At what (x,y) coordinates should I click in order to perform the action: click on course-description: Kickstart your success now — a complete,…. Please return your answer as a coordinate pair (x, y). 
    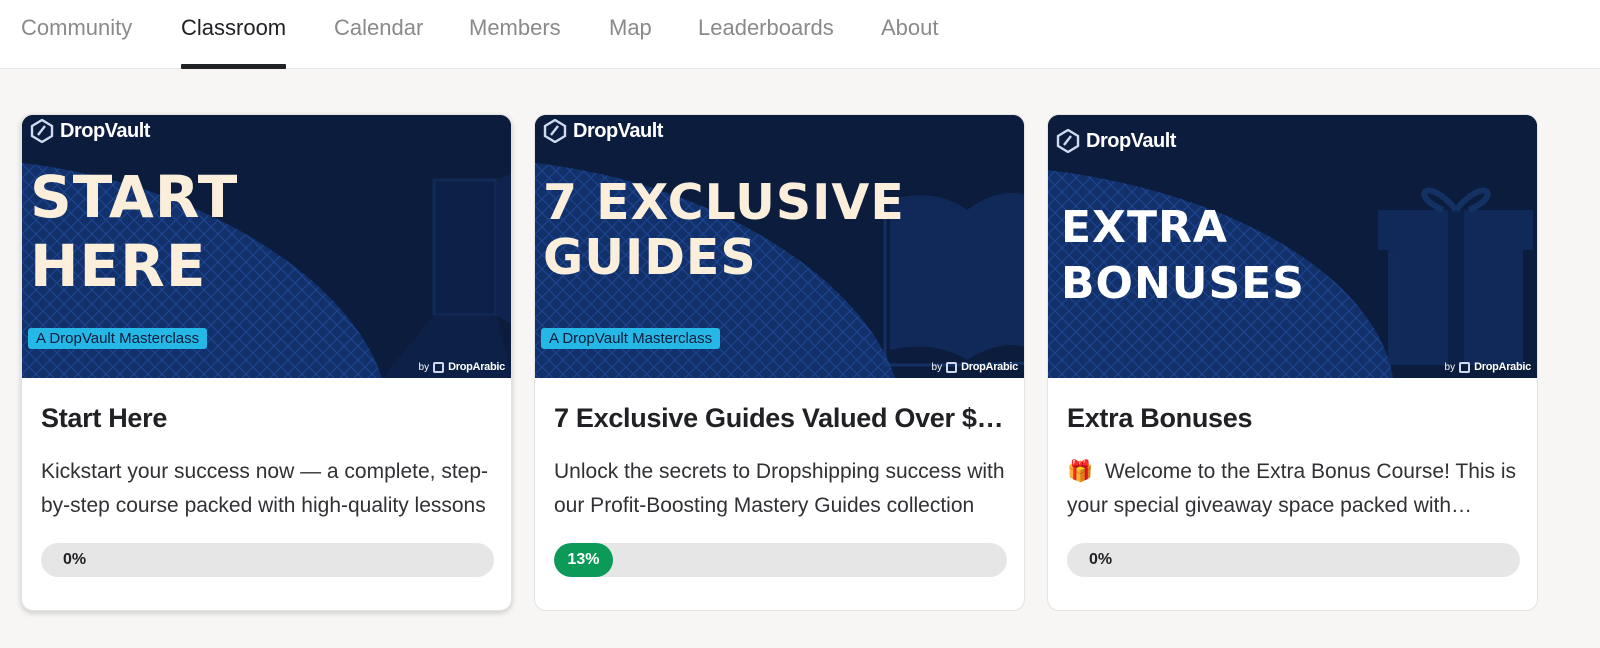
    Looking at the image, I should click on (264, 488).